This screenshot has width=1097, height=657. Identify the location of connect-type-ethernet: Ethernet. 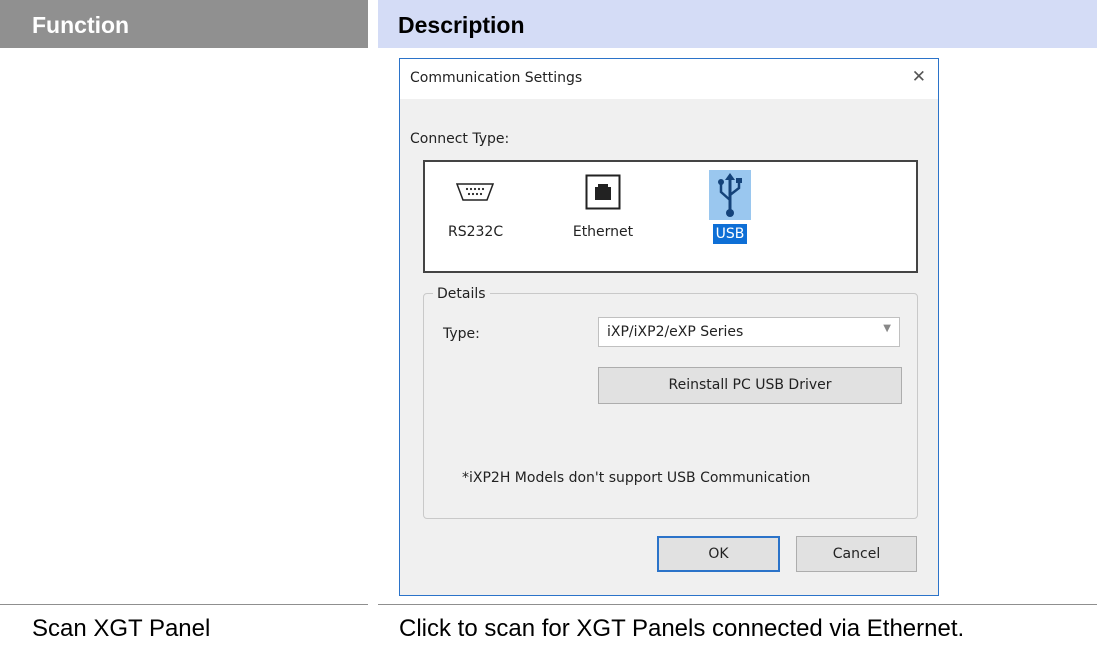
(603, 206).